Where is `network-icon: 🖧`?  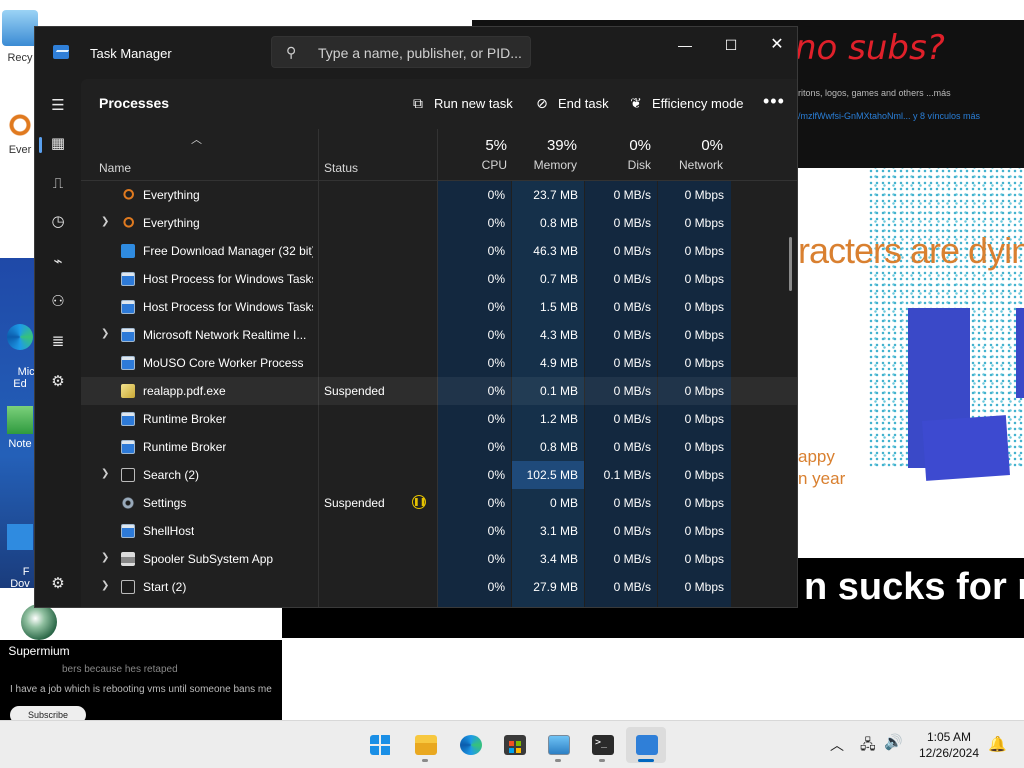
network-icon: 🖧 is located at coordinates (868, 746).